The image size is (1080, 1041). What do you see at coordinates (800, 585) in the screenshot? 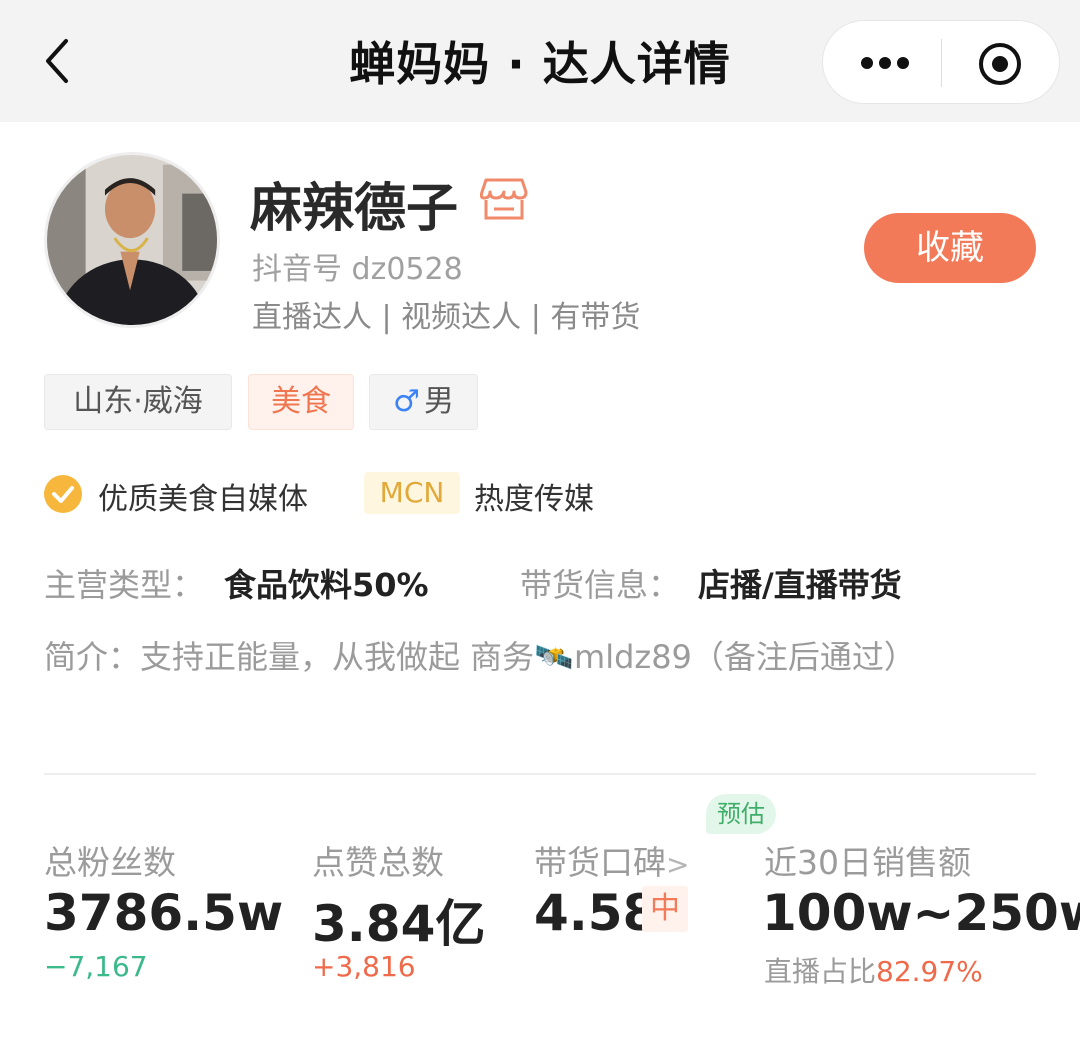
I see `sales-info-value: 店播/直播带货` at bounding box center [800, 585].